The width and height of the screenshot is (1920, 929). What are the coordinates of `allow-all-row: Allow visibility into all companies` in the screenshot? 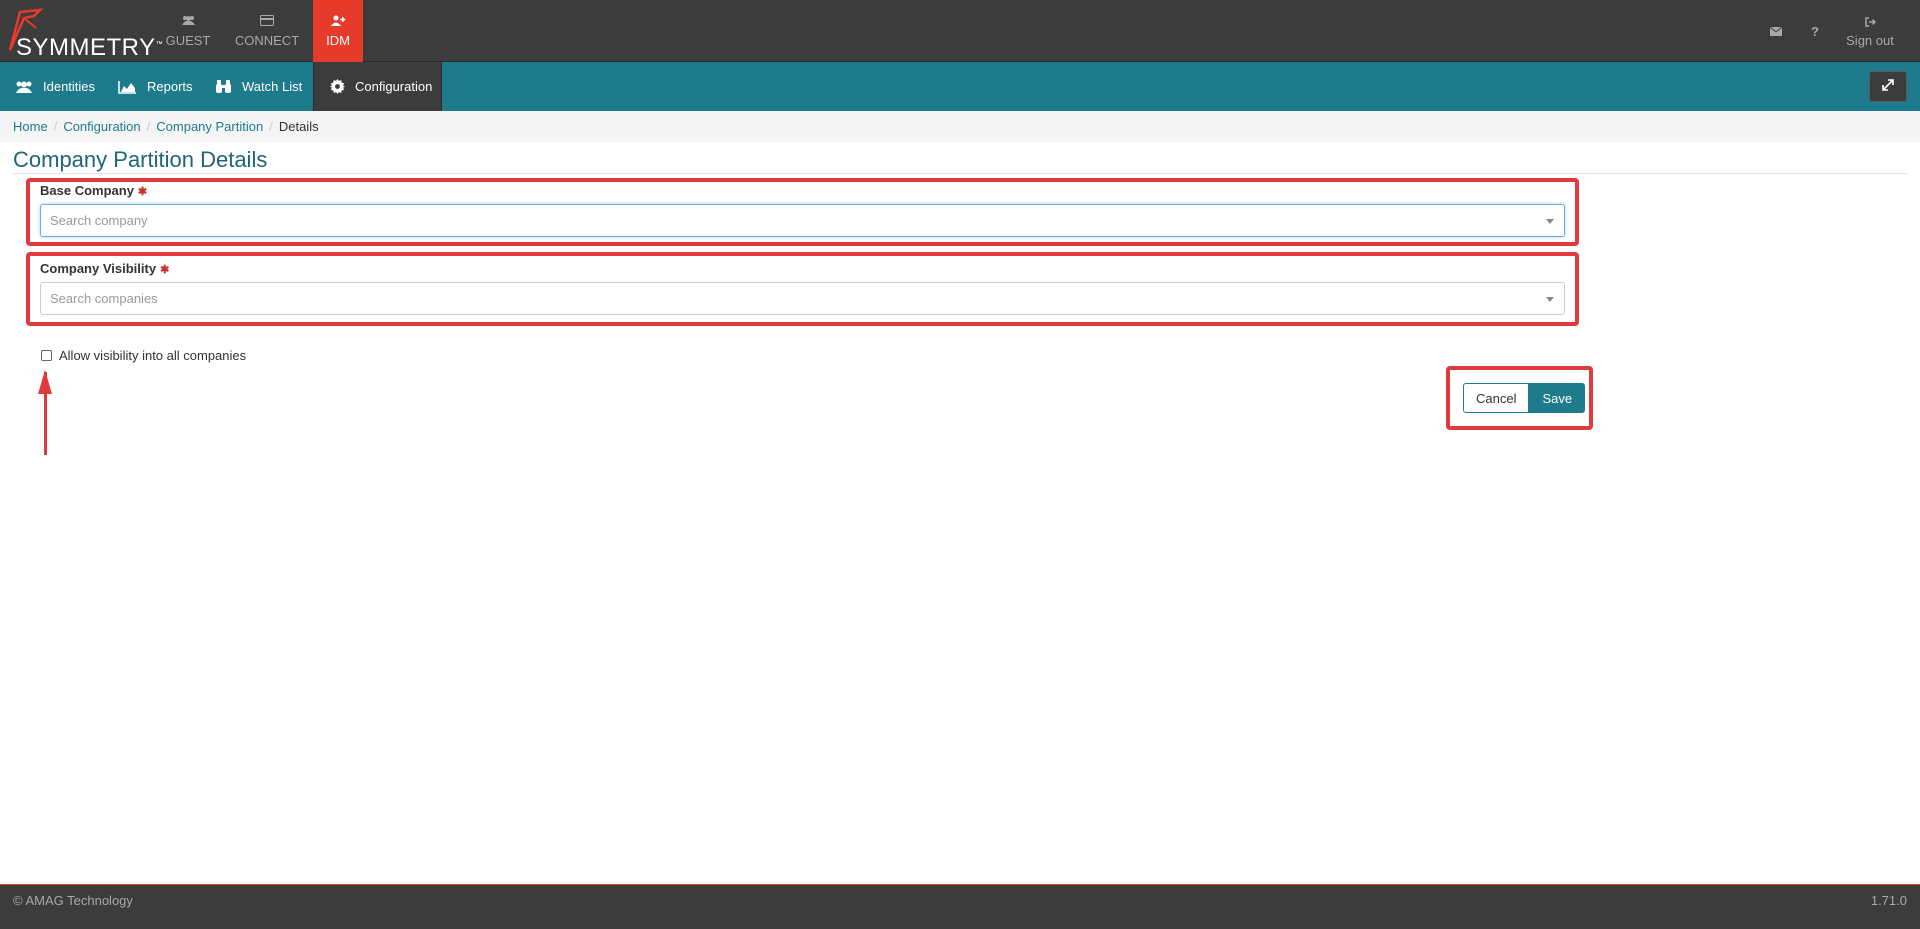 It's located at (143, 355).